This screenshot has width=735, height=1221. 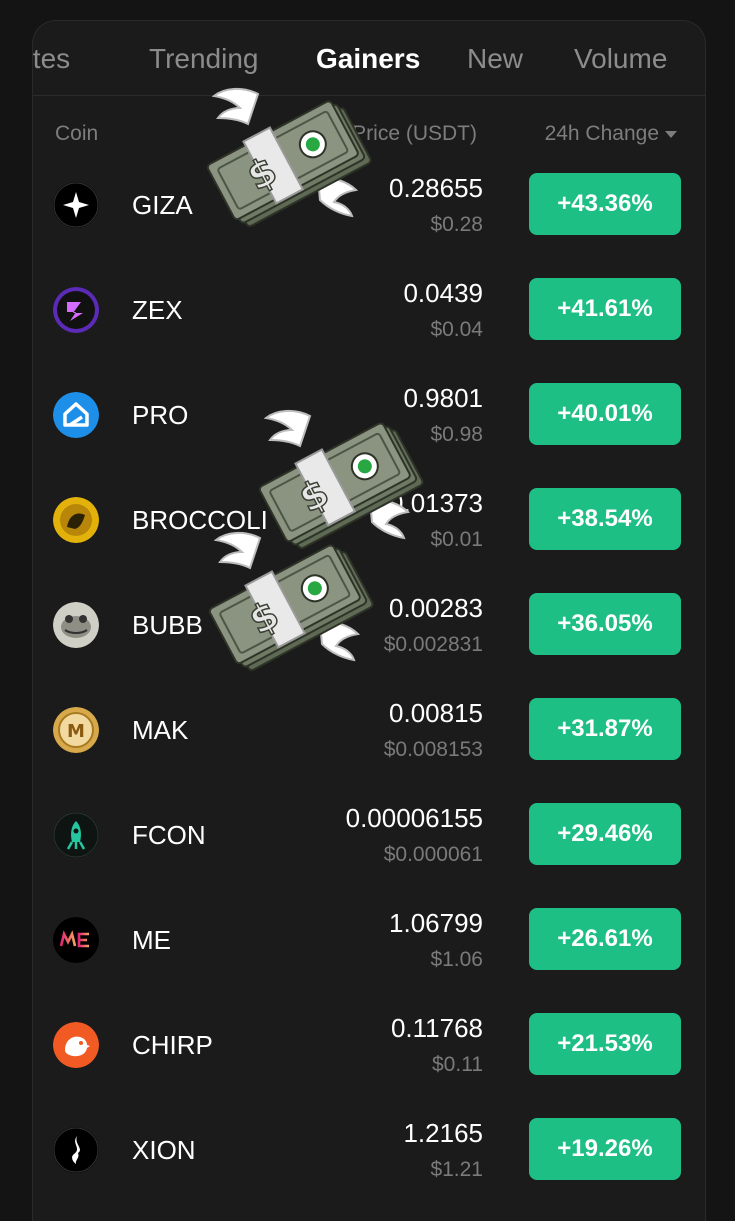 What do you see at coordinates (200, 520) in the screenshot?
I see `coin-symbol: BROCCOLI` at bounding box center [200, 520].